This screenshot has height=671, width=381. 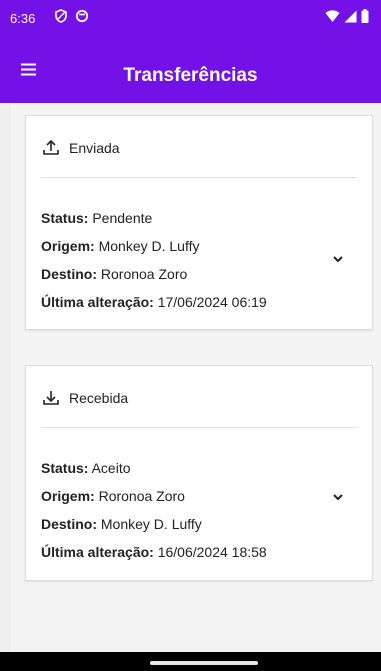 I want to click on origin-value: Roronoa Zoro, so click(x=141, y=496).